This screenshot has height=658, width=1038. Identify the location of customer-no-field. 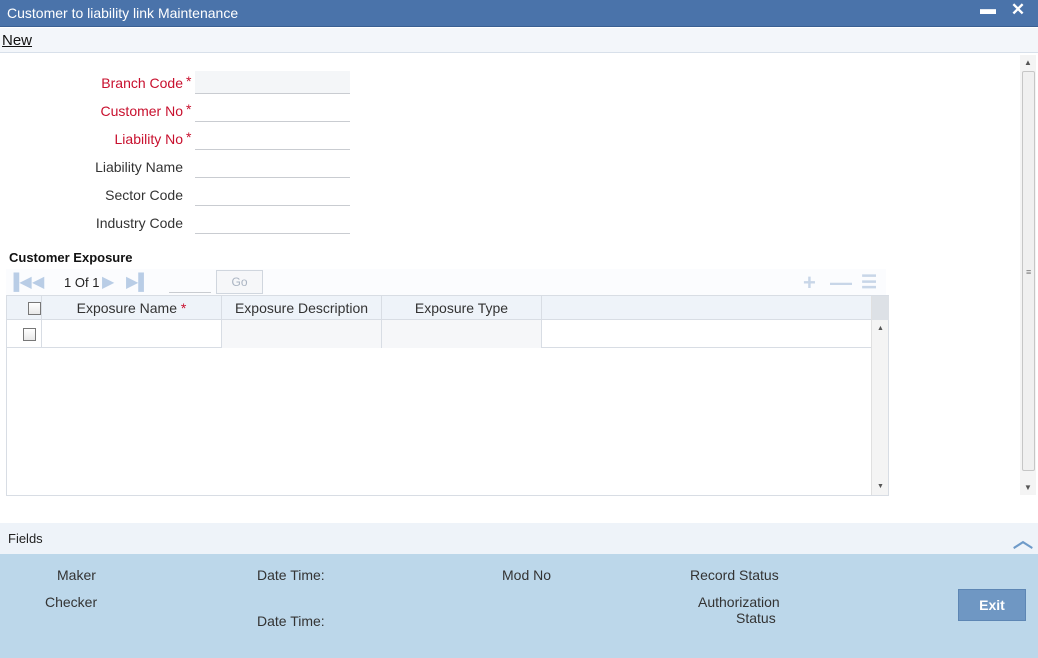
(272, 110).